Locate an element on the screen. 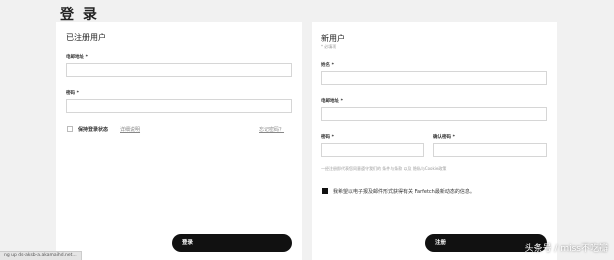 Image resolution: width=614 pixels, height=260 pixels. register-heading: 新用户 is located at coordinates (333, 38).